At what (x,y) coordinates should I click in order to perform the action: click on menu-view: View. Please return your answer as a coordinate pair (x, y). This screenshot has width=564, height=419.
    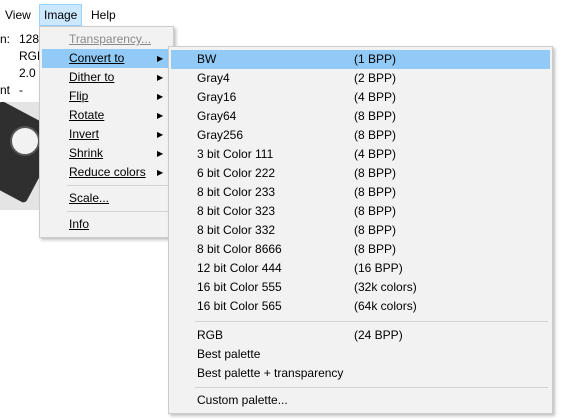
    Looking at the image, I should click on (18, 15).